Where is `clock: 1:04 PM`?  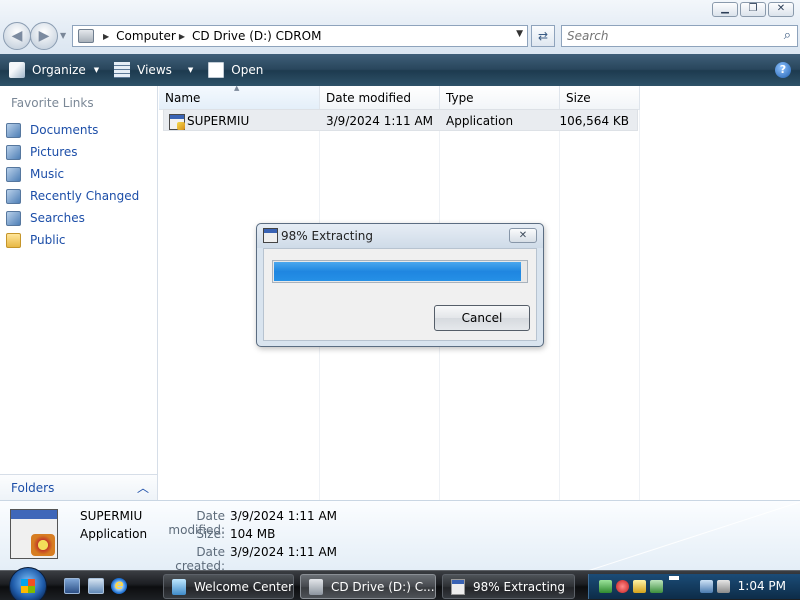 clock: 1:04 PM is located at coordinates (762, 586).